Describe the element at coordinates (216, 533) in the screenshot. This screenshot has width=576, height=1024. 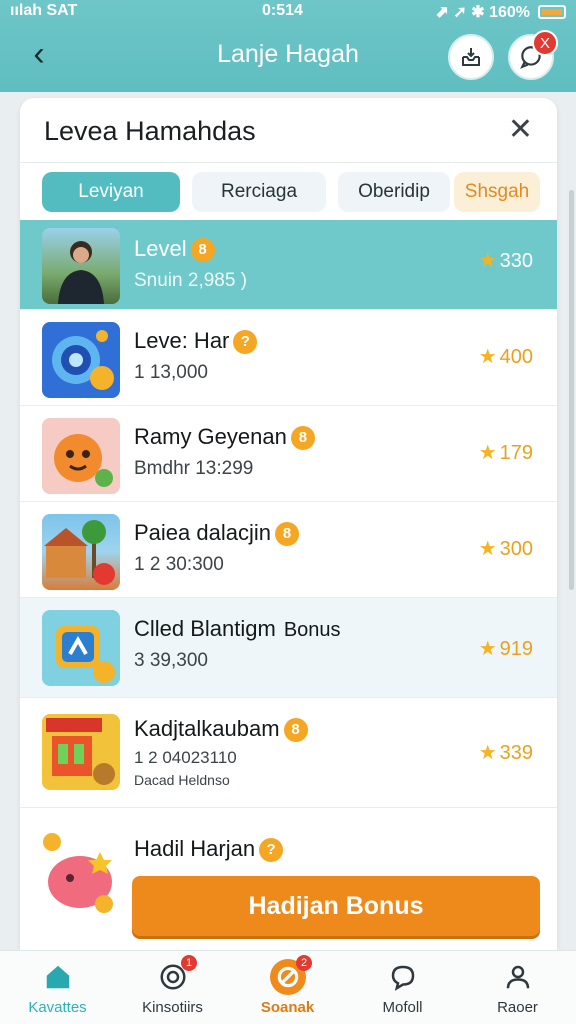
I see `row-title: Paiea dalacjin 8` at that location.